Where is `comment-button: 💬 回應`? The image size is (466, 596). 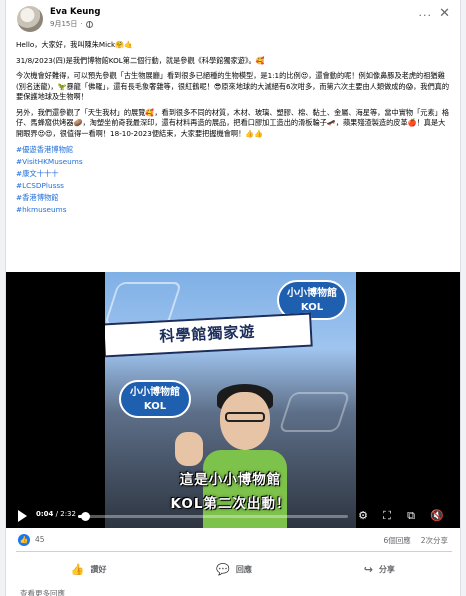
comment-button: 💬 回應 is located at coordinates (233, 569).